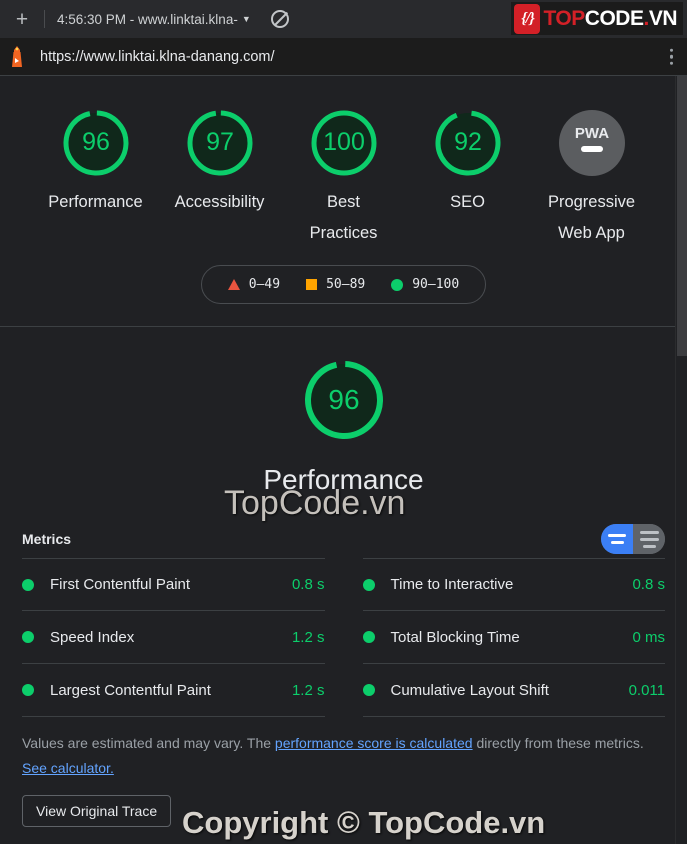 The image size is (687, 844). I want to click on metrics-header: Metrics, so click(343, 532).